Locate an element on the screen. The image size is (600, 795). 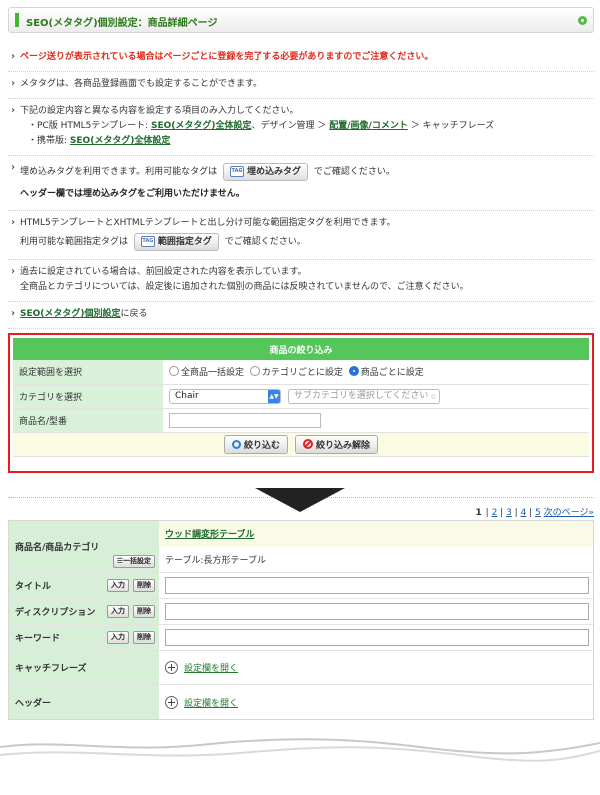
down-arrow-icon is located at coordinates (300, 500).